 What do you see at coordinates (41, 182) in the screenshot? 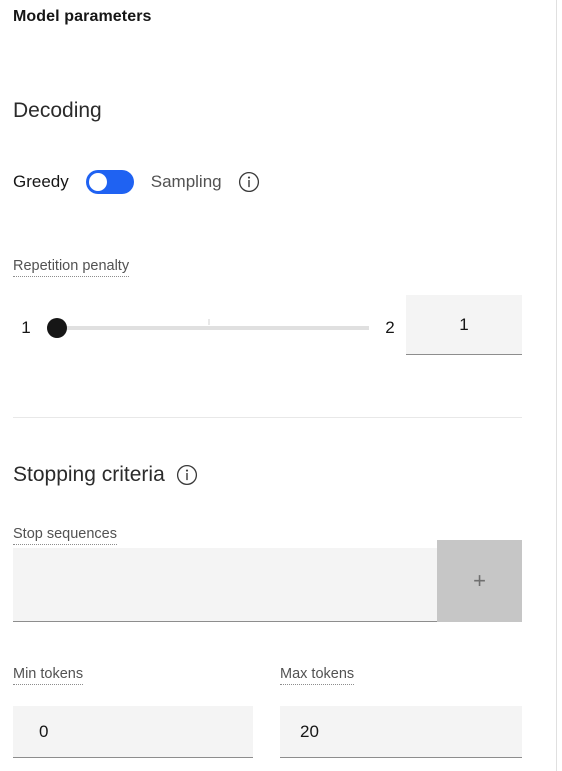
I see `decoding-greedy-label: Greedy` at bounding box center [41, 182].